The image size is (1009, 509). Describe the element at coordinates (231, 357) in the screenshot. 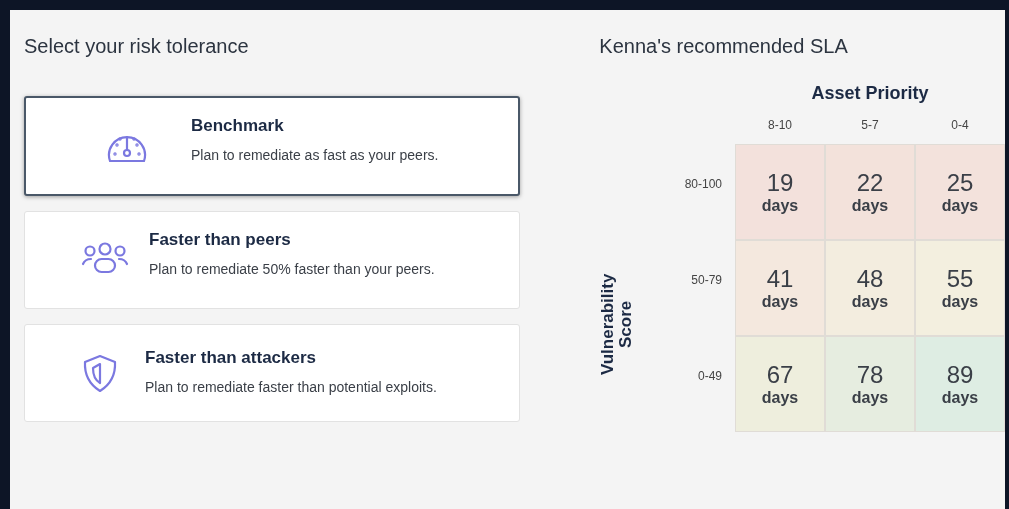

I see `option-title: Faster than attackers` at that location.